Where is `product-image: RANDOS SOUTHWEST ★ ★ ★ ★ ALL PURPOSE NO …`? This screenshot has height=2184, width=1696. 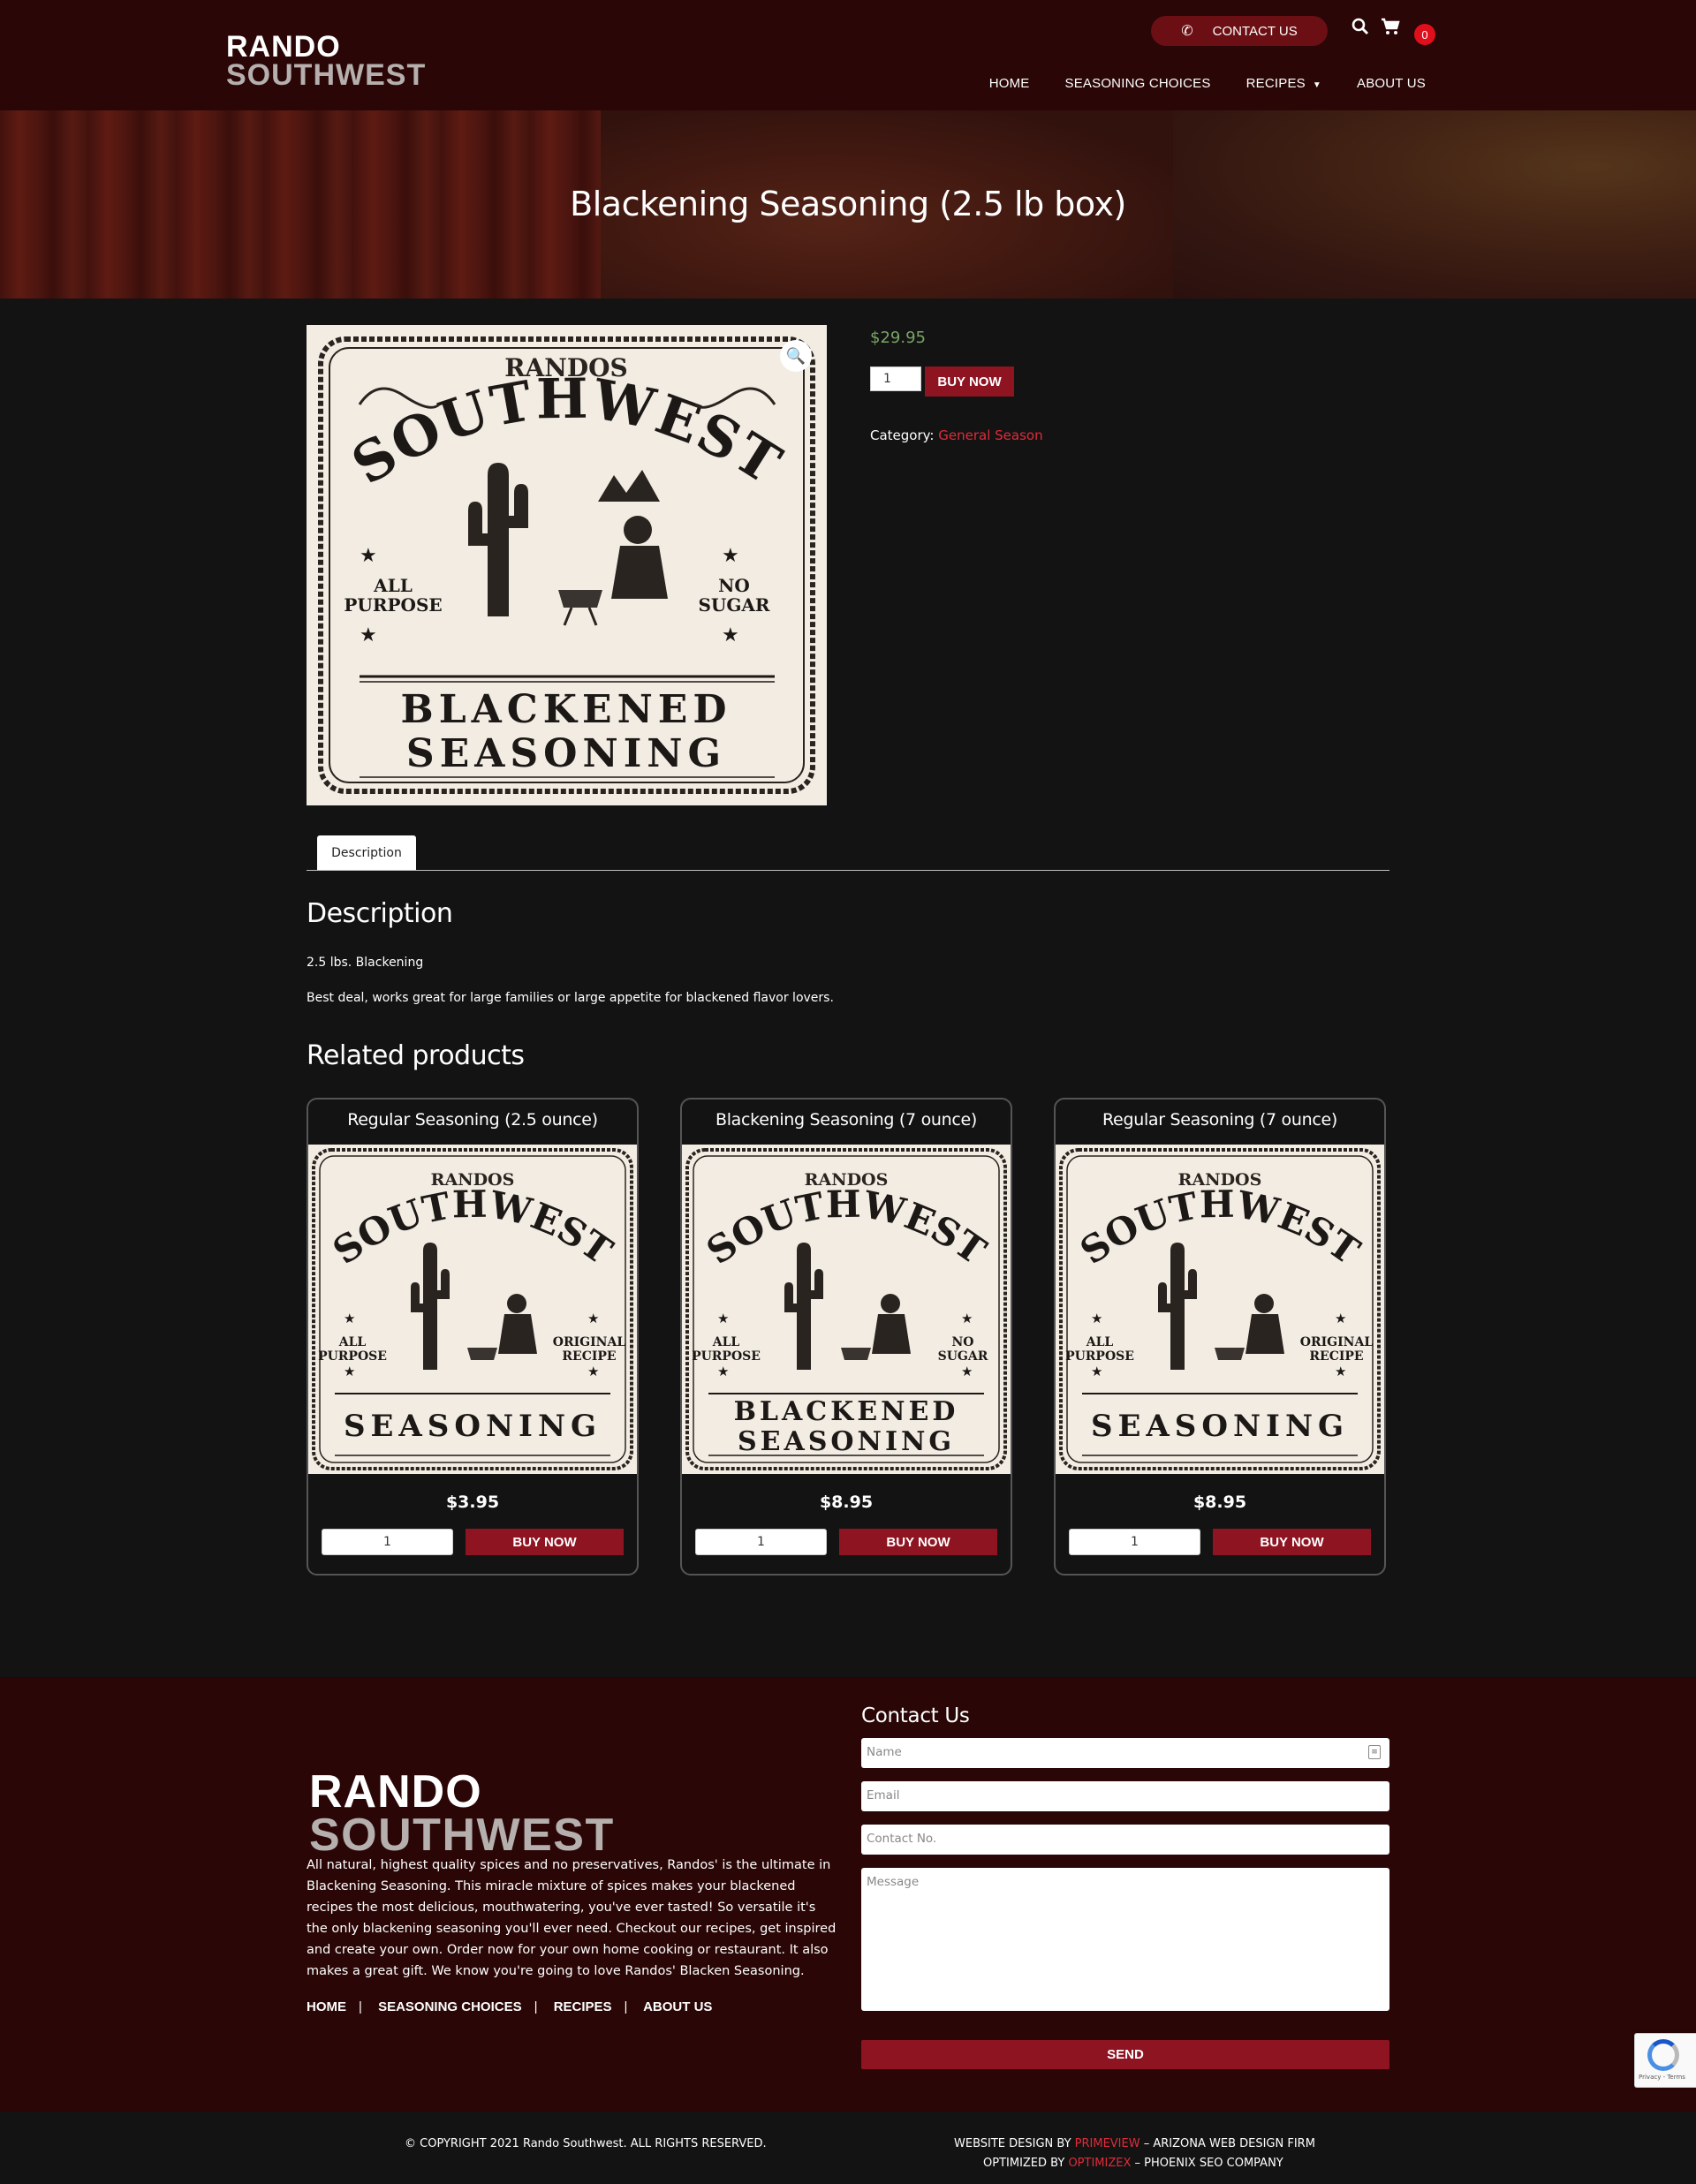
product-image: RANDOS SOUTHWEST ★ ★ ★ ★ ALL PURPOSE NO … is located at coordinates (567, 565).